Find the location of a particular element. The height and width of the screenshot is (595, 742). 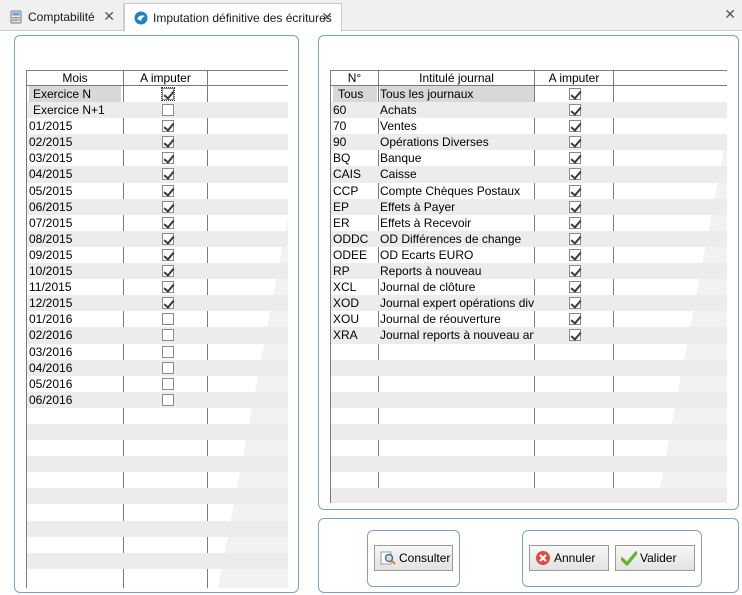

table-row: 06/2016 is located at coordinates (157, 399).